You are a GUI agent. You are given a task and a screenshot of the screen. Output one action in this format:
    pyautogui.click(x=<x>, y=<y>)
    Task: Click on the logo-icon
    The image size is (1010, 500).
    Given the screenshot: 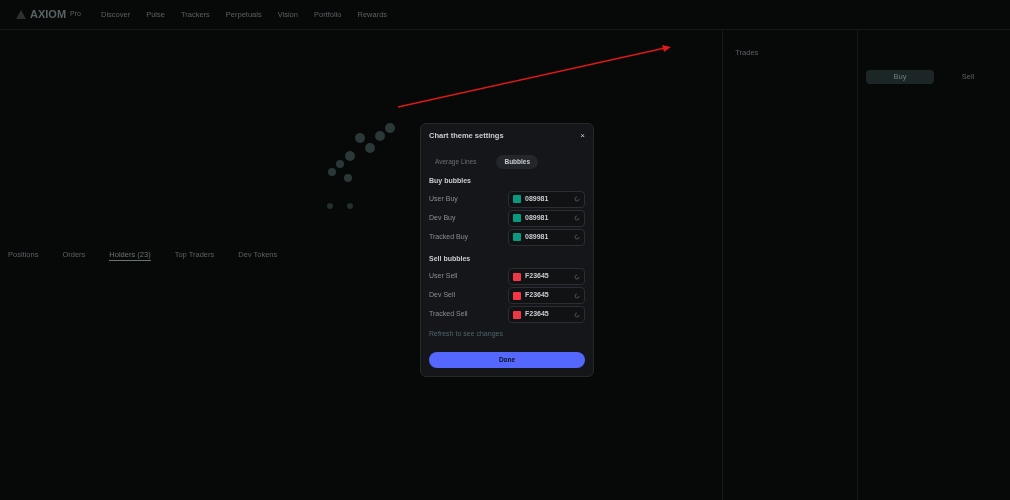 What is the action you would take?
    pyautogui.click(x=21, y=14)
    